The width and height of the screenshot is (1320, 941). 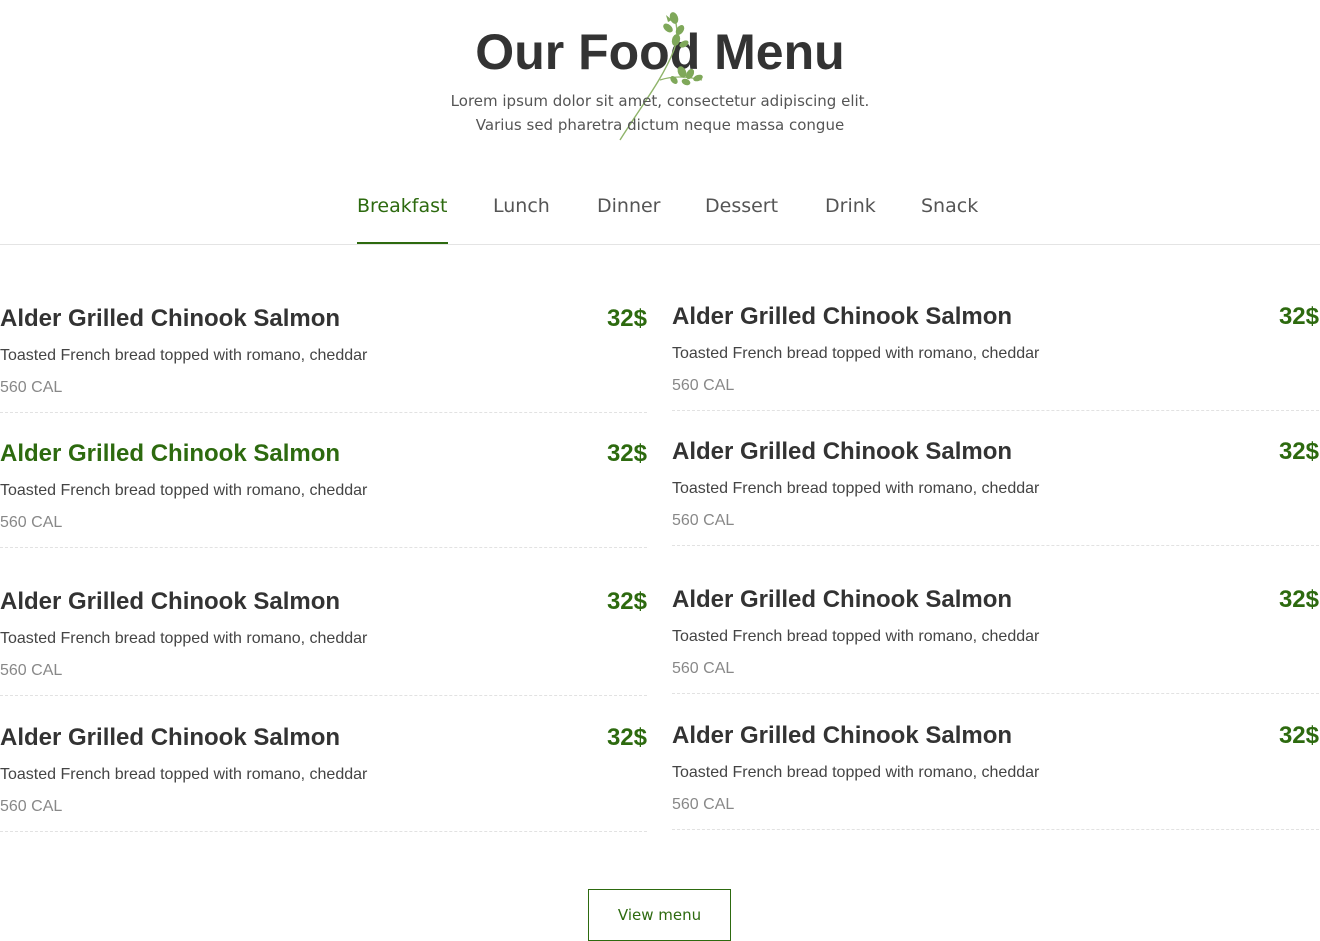 I want to click on tab-dinner: Dinner, so click(x=629, y=215).